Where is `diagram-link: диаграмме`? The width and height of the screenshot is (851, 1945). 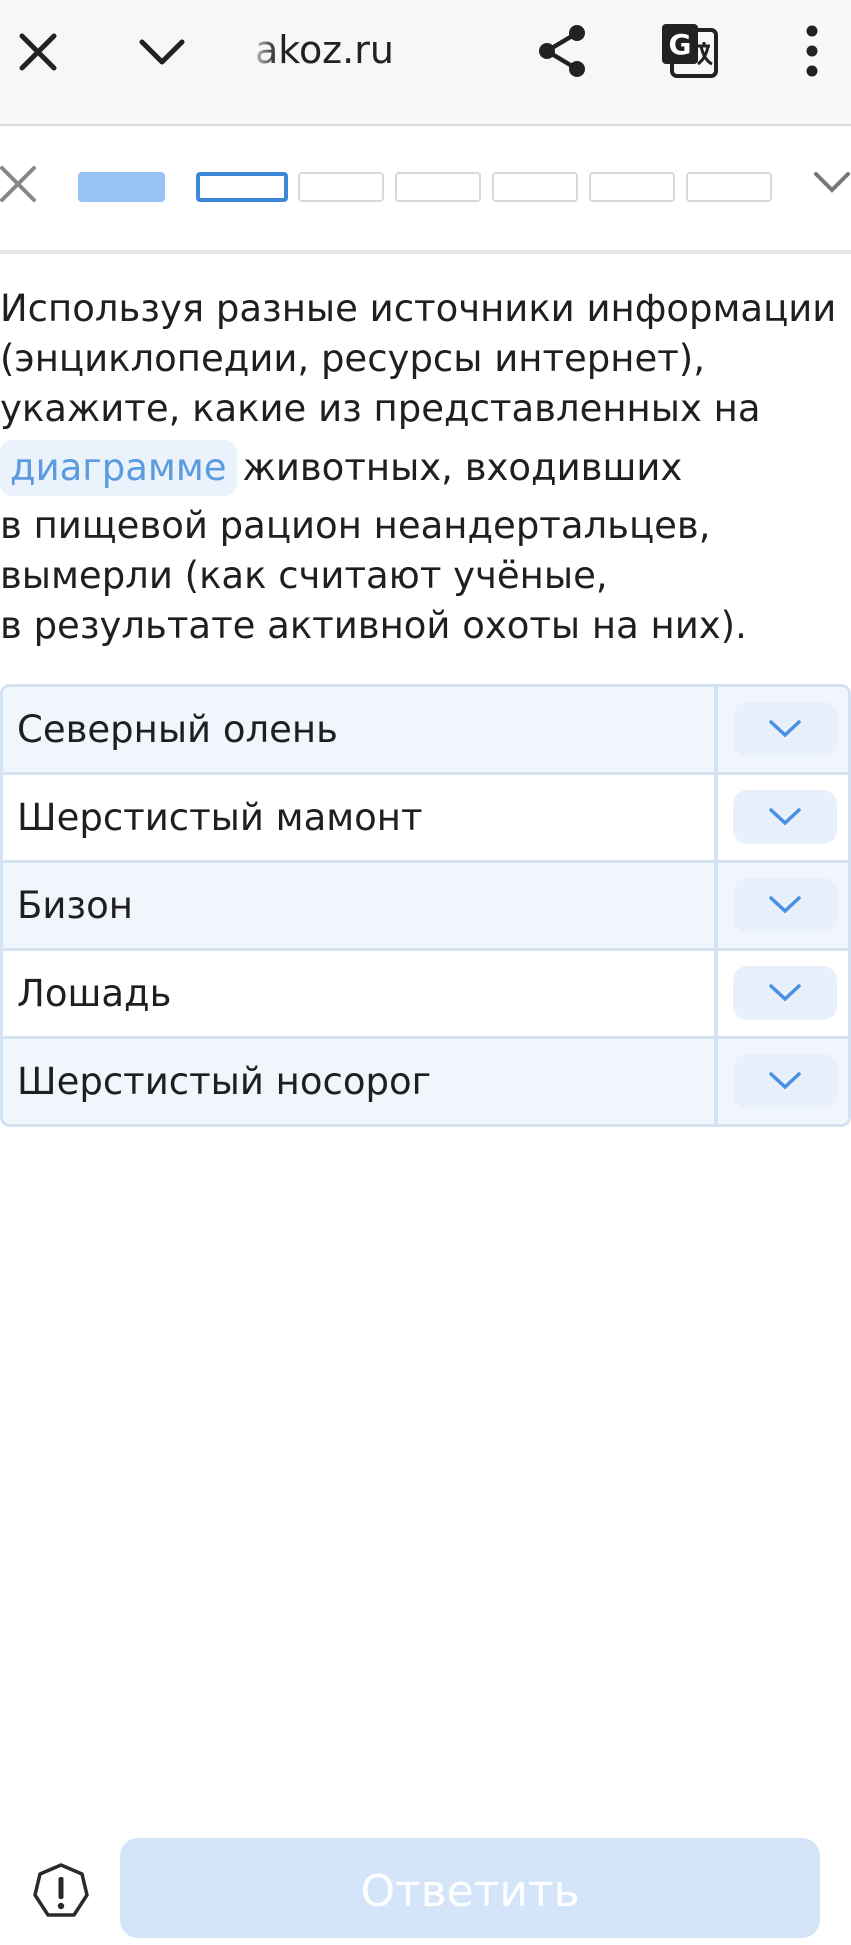 diagram-link: диаграмме is located at coordinates (118, 467).